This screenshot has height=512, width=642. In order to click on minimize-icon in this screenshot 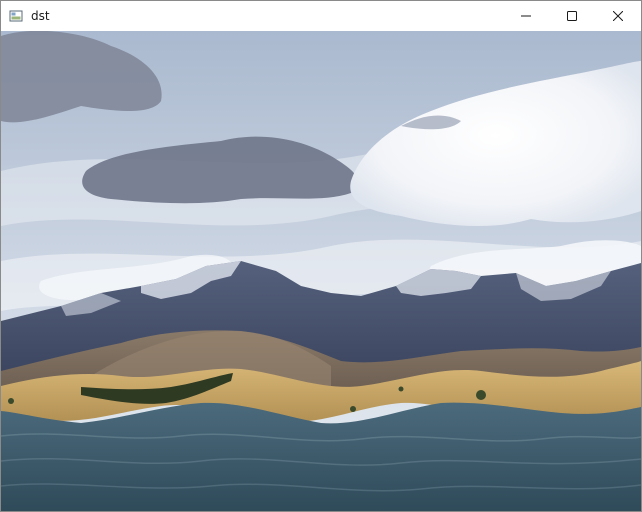, I will do `click(526, 16)`.